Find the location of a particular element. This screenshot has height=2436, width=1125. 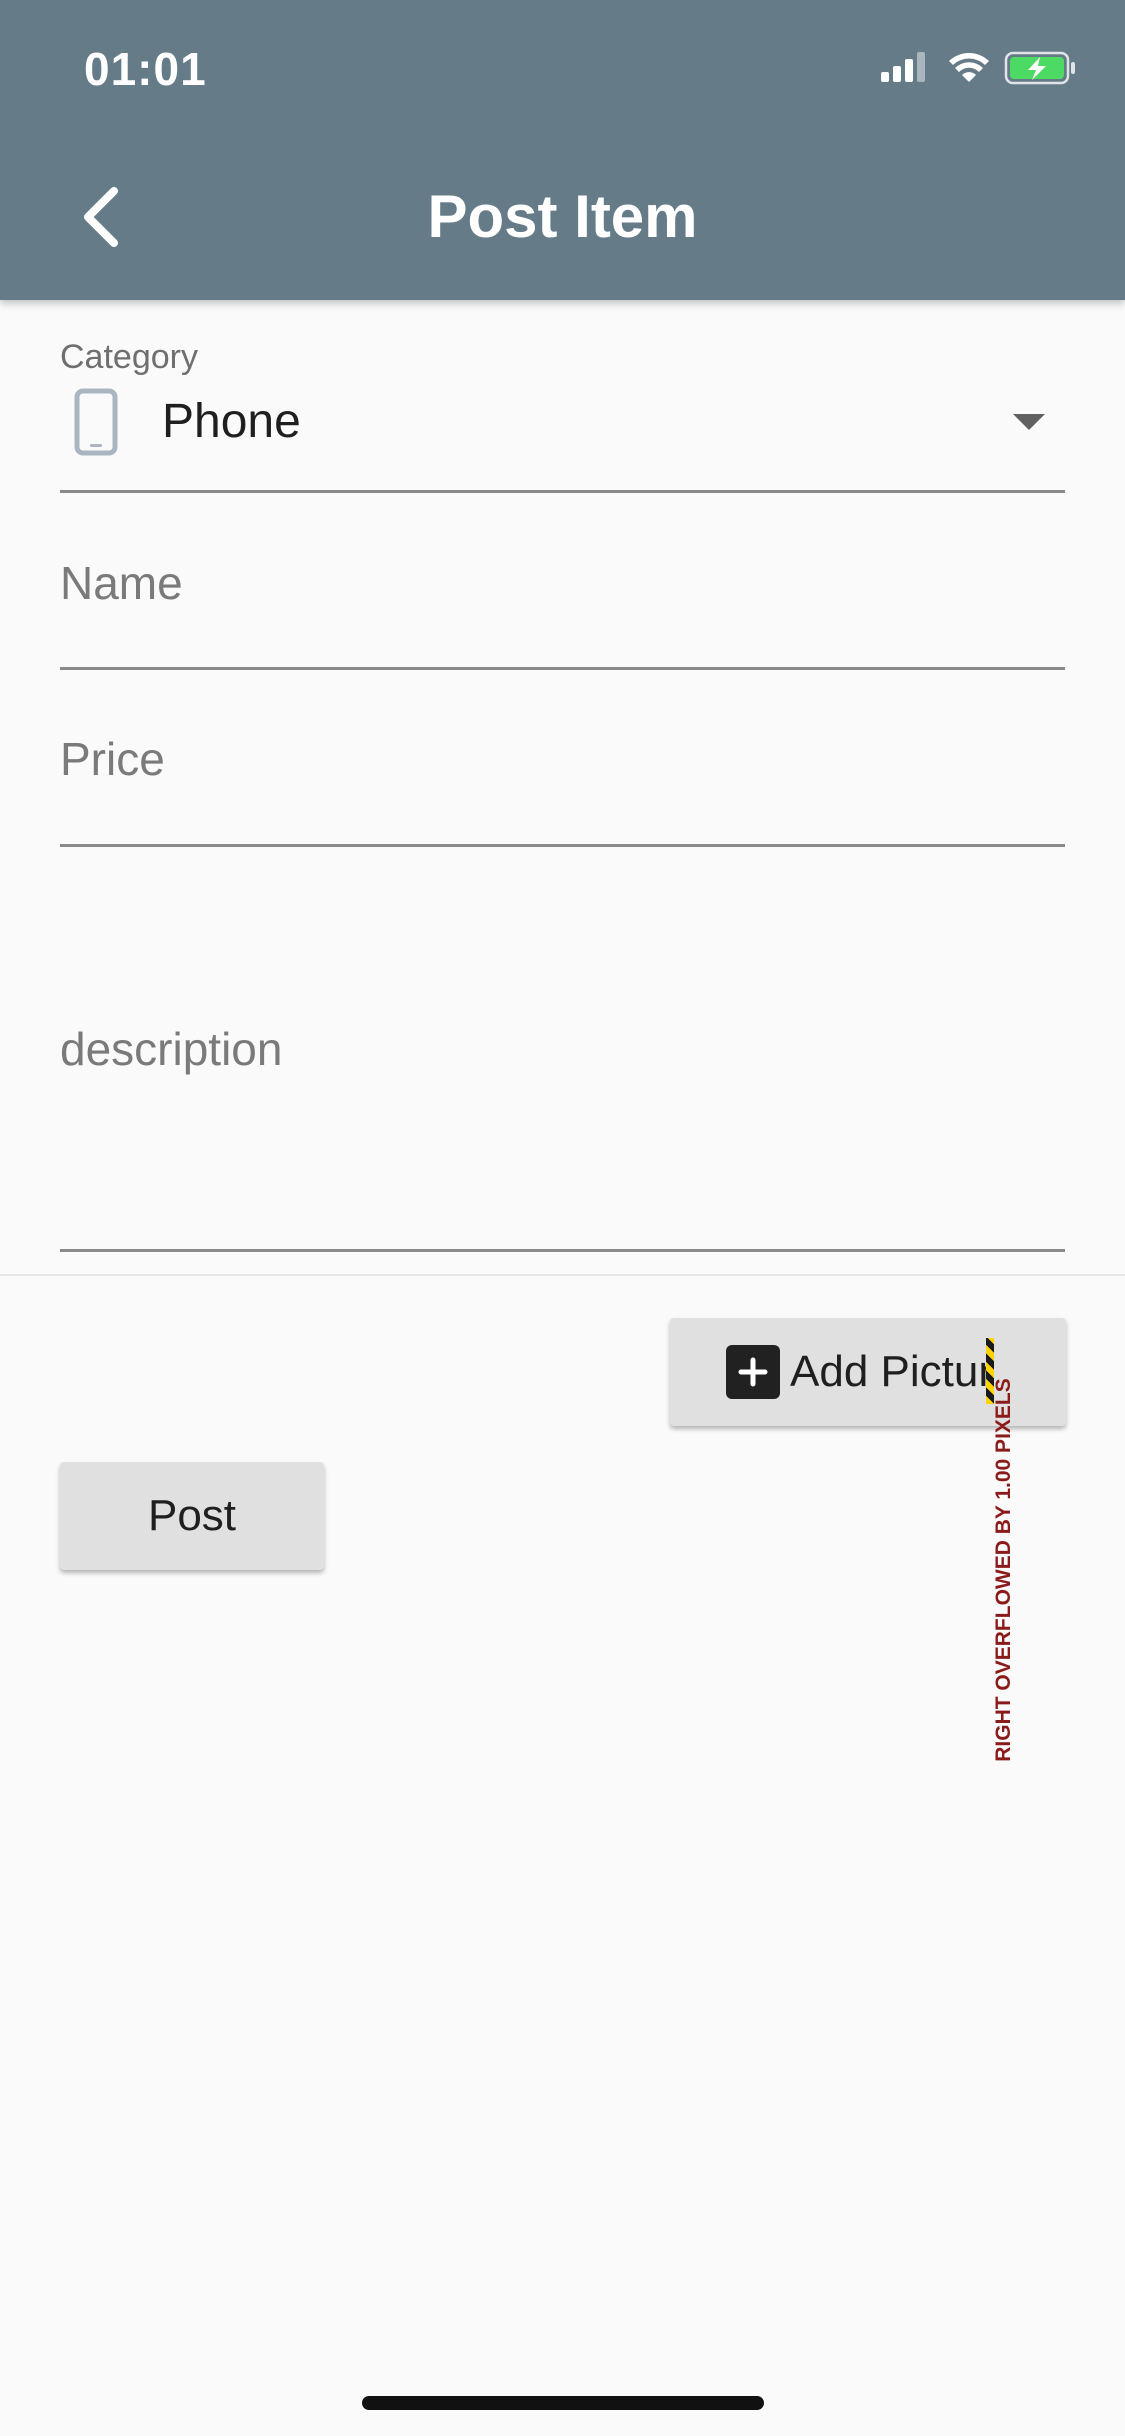

add-picture-label: Add Picture is located at coordinates (890, 1371).